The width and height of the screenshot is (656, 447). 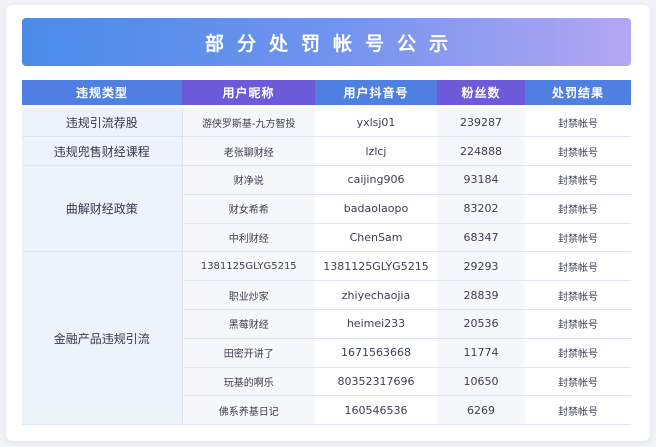 What do you see at coordinates (376, 353) in the screenshot?
I see `account-cell: 1671563668` at bounding box center [376, 353].